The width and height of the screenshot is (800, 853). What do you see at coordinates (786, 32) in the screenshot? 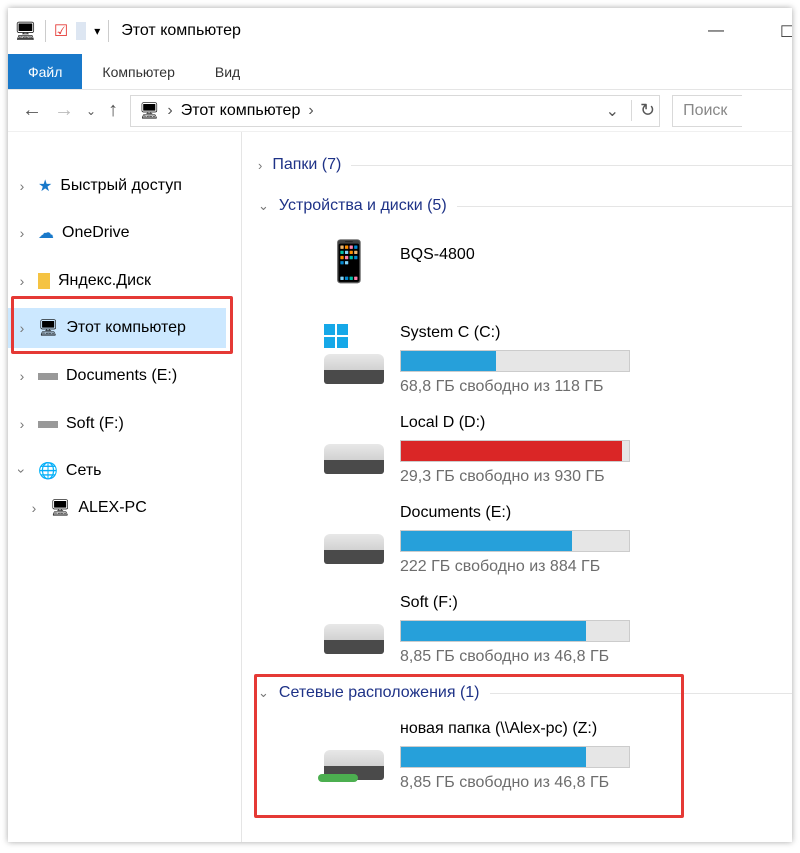
I see `maximize-button: ☐` at bounding box center [786, 32].